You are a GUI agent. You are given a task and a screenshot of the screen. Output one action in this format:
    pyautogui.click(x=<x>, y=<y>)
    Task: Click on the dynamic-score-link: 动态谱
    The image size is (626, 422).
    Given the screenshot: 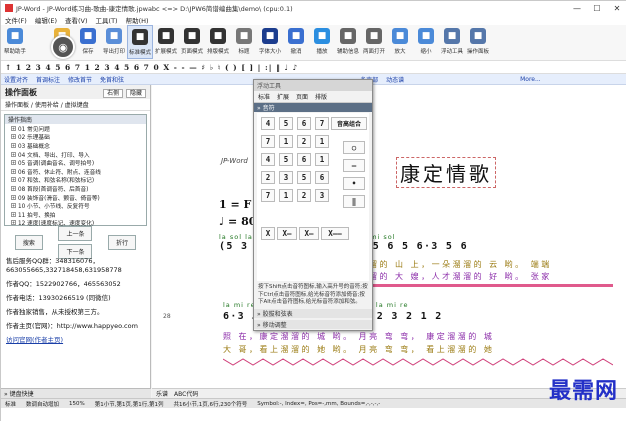 What is the action you would take?
    pyautogui.click(x=395, y=79)
    